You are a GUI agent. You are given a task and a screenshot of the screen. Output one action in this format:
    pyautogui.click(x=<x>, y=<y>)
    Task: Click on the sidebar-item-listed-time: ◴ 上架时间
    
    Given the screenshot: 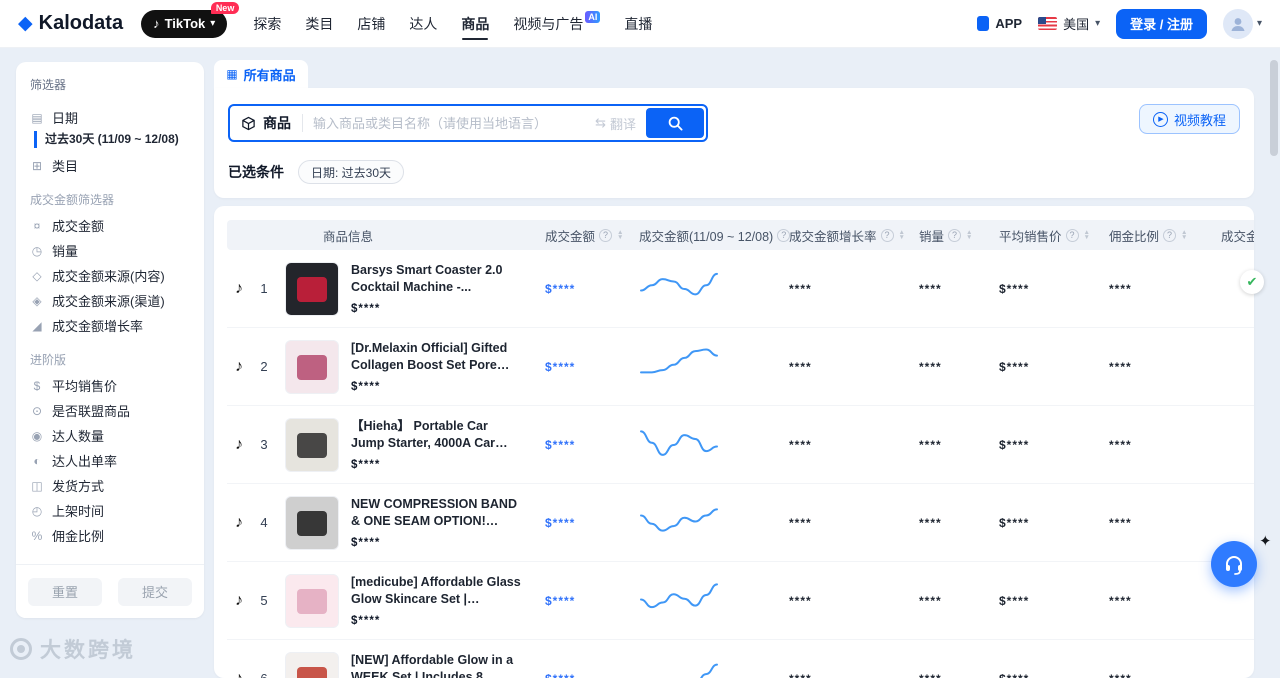 What is the action you would take?
    pyautogui.click(x=110, y=510)
    